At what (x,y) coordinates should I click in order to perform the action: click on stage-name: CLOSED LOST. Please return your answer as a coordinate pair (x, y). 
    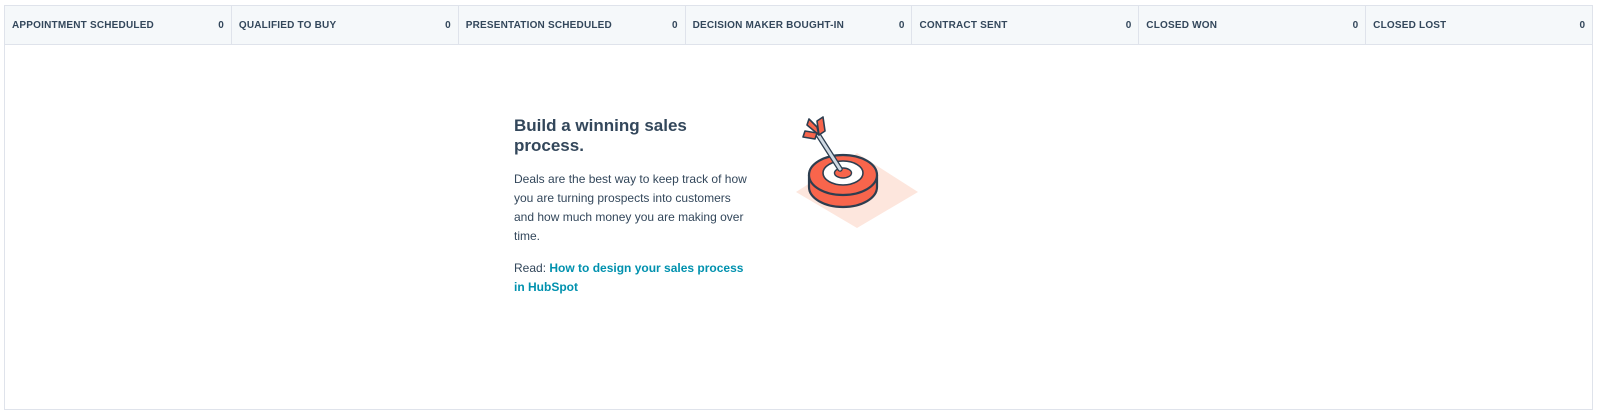
    Looking at the image, I should click on (1410, 25).